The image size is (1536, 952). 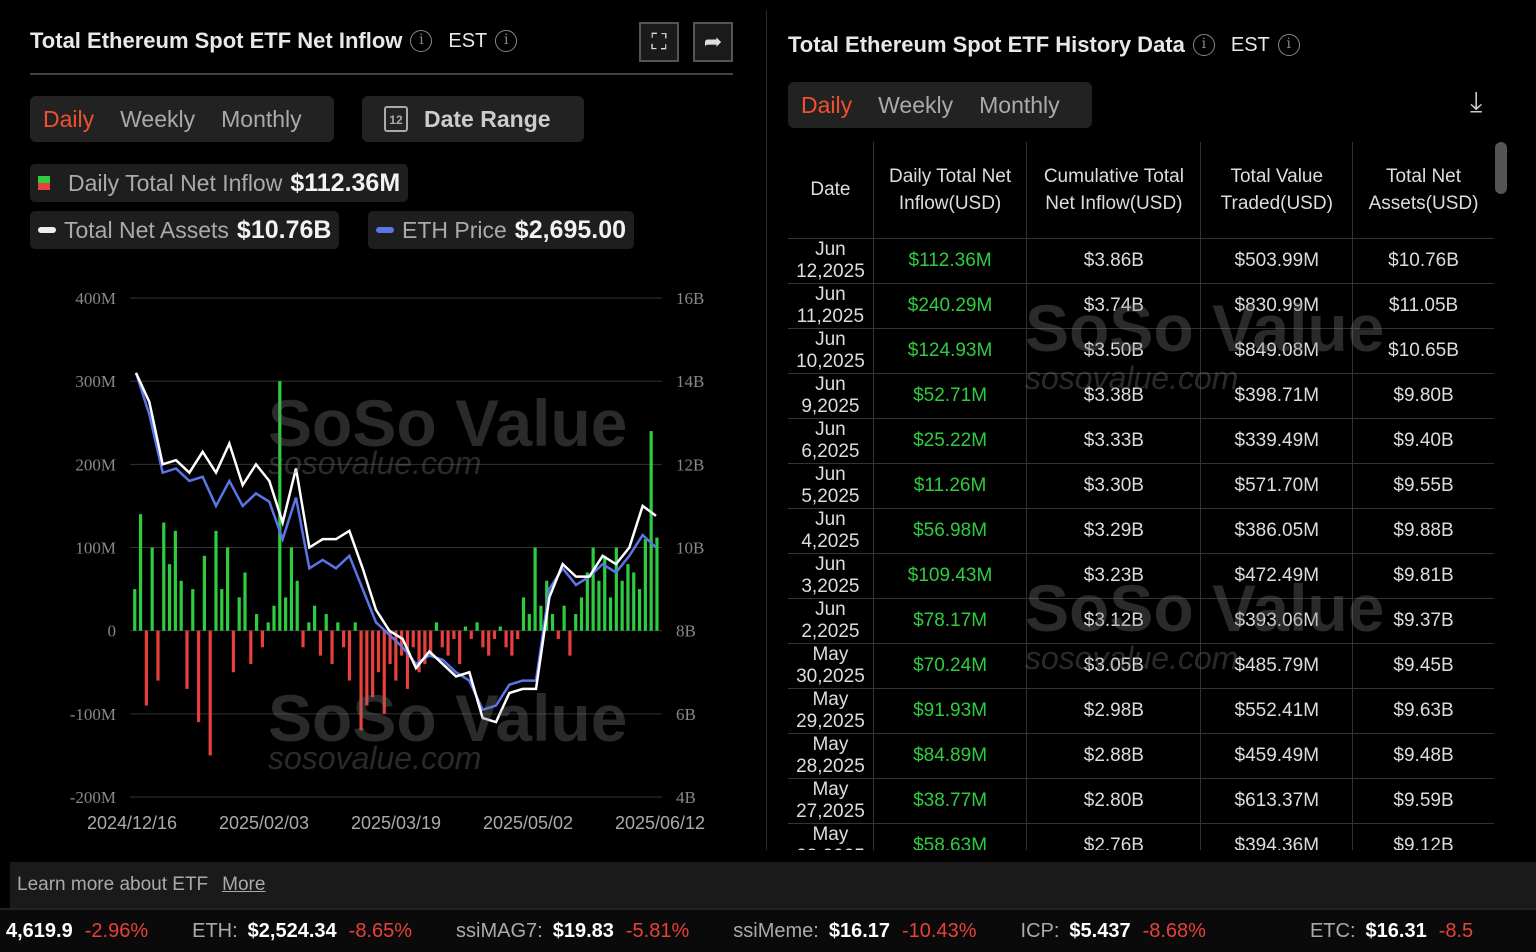 I want to click on table-cell: $552.41M, so click(x=1277, y=711).